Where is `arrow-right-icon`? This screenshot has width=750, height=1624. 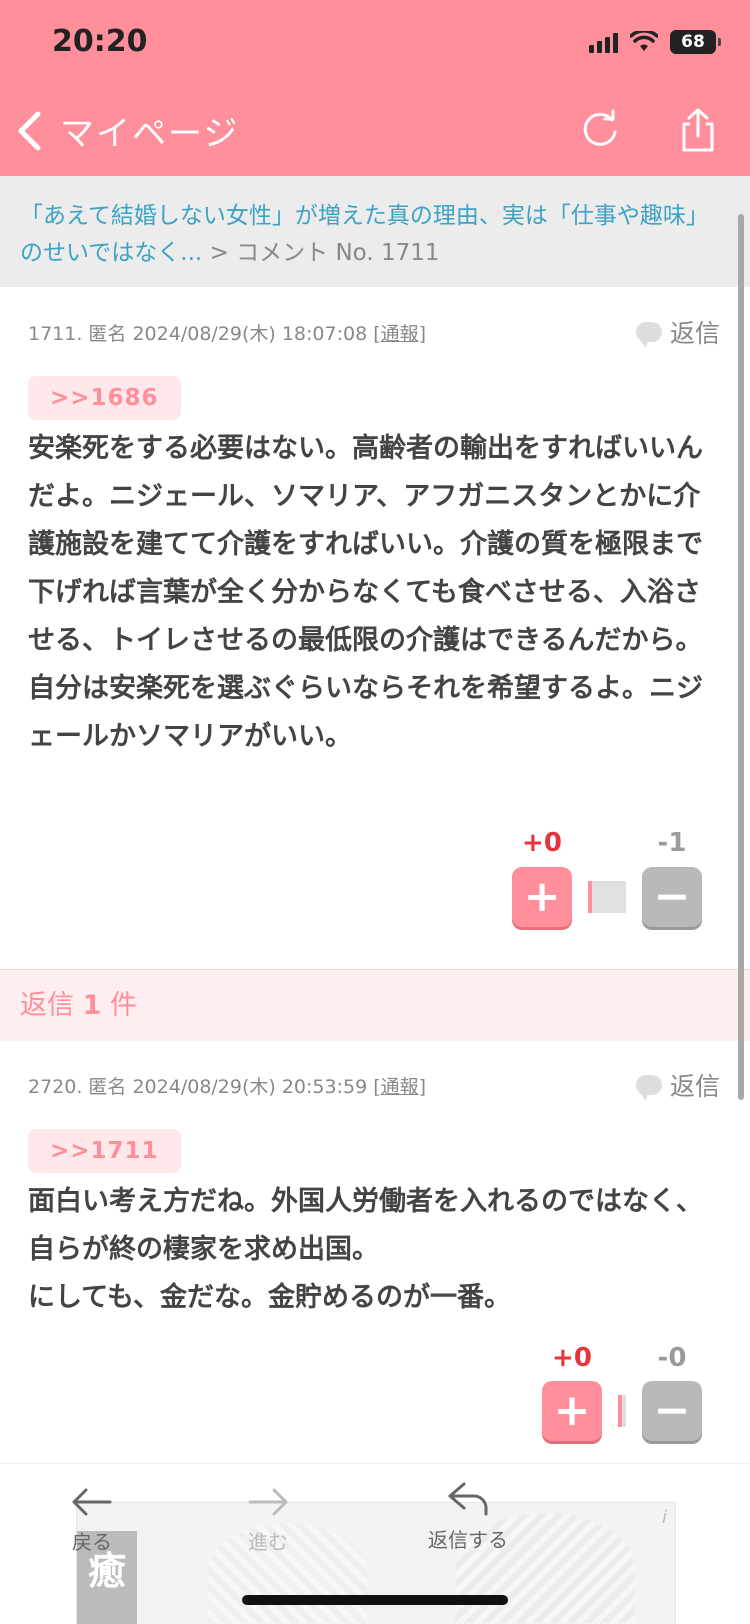
arrow-right-icon is located at coordinates (268, 1502).